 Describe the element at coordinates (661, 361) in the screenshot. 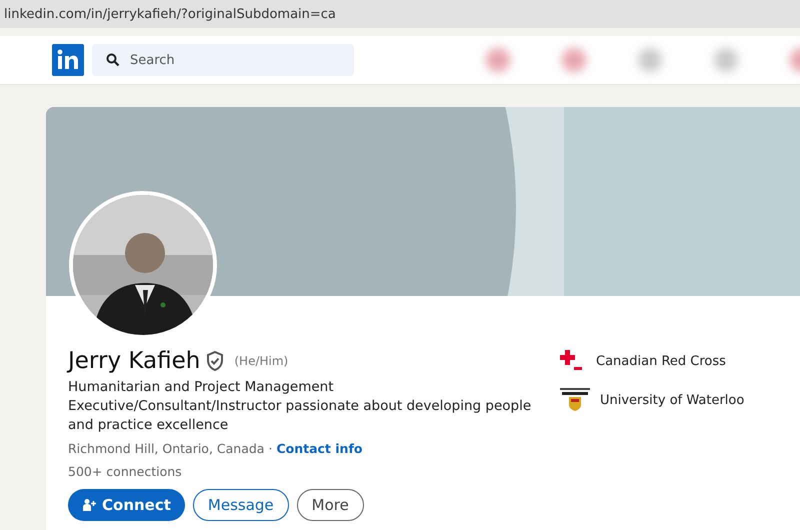

I see `organization-name: Canadian Red Cross` at that location.